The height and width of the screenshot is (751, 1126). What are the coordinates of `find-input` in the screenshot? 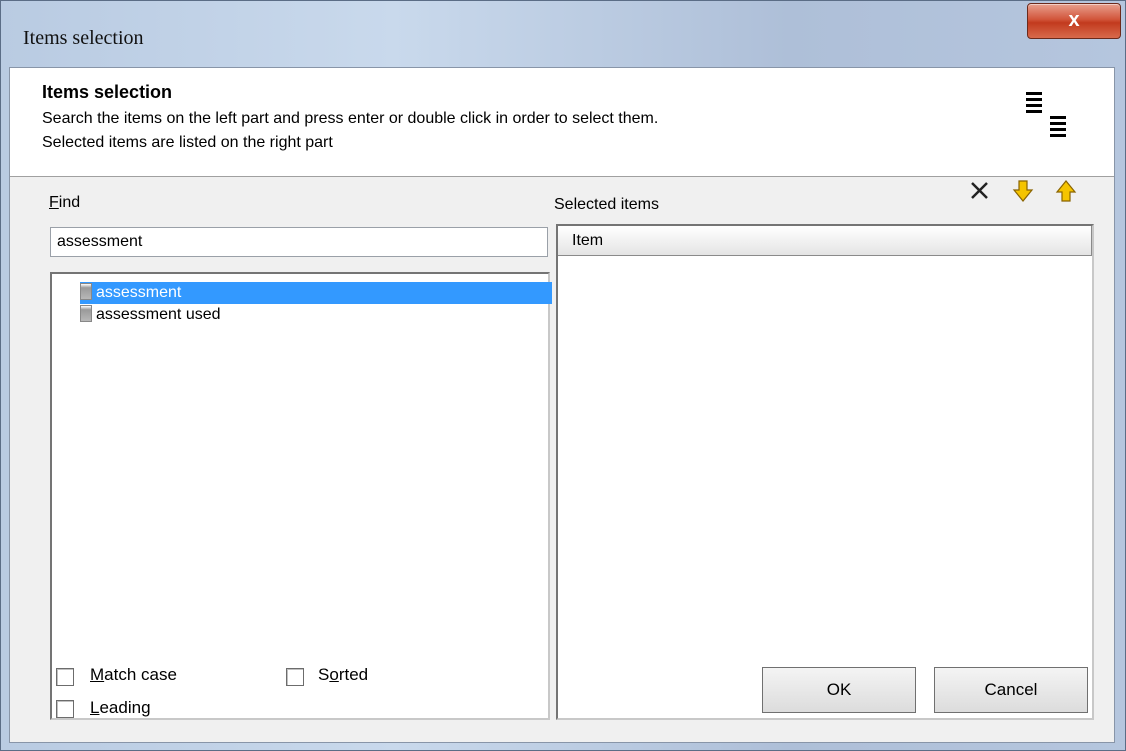 It's located at (299, 242).